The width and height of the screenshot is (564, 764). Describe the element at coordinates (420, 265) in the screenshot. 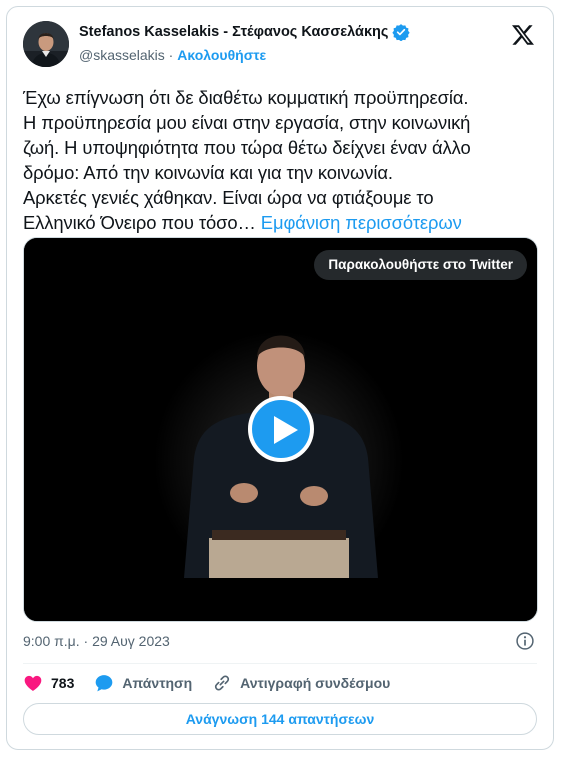

I see `watch-on-twitter-button: Παρακολουθήστε στο Twitter` at that location.